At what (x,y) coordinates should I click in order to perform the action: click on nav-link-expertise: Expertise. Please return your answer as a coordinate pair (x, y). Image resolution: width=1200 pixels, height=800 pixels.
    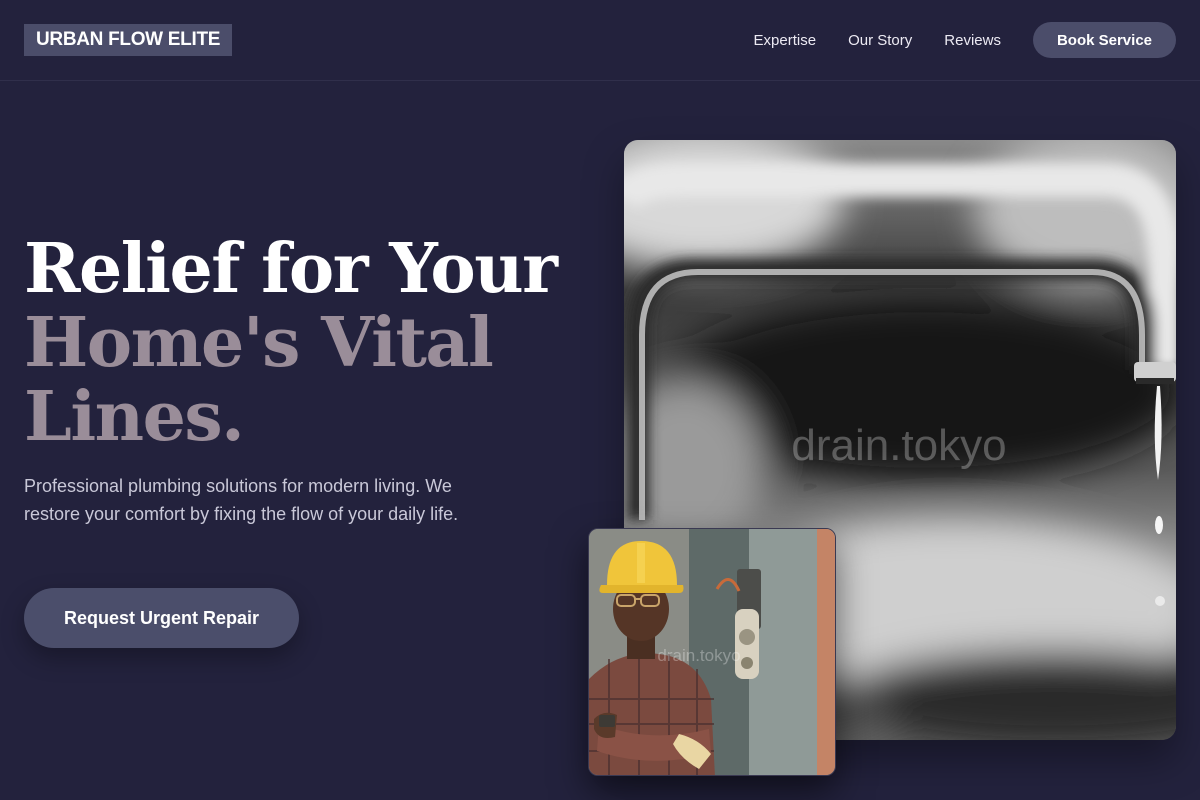
    Looking at the image, I should click on (785, 40).